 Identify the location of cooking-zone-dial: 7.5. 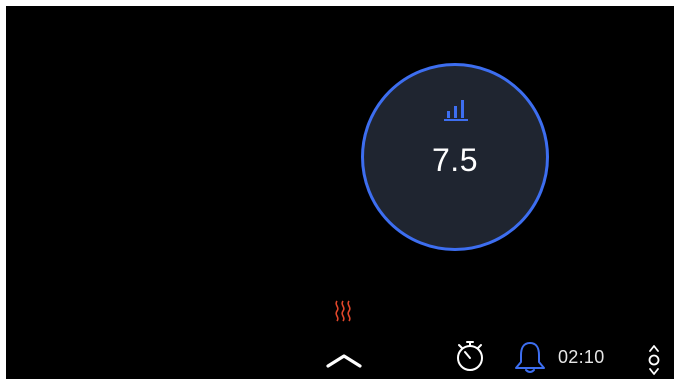
(455, 157).